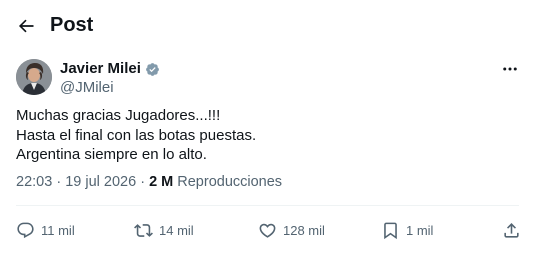  I want to click on more-options-button, so click(510, 69).